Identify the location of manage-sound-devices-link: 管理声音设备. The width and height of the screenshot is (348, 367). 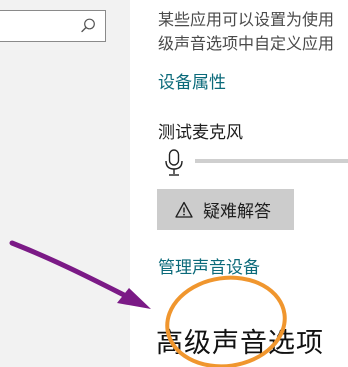
(209, 265).